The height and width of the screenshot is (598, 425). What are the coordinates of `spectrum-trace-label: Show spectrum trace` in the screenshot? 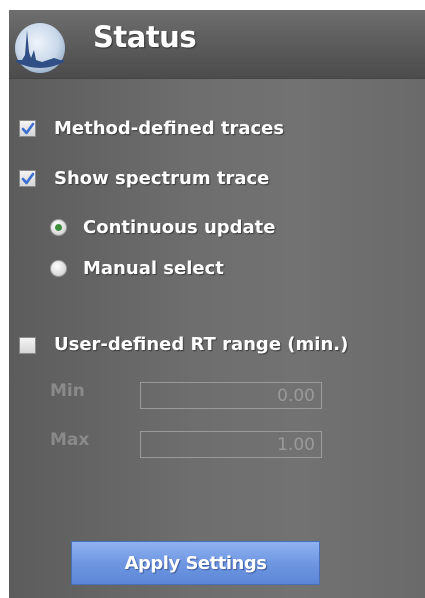 It's located at (162, 178).